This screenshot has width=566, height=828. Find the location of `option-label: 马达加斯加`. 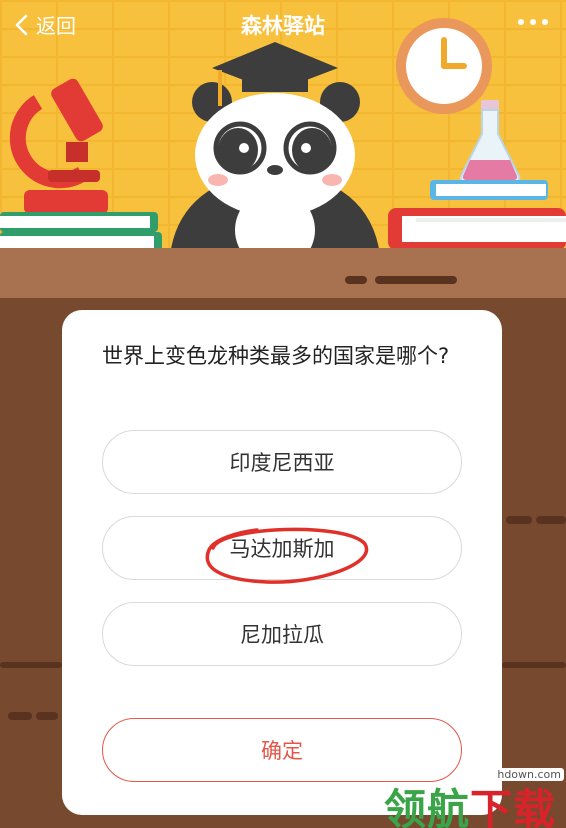

option-label: 马达加斯加 is located at coordinates (282, 549).